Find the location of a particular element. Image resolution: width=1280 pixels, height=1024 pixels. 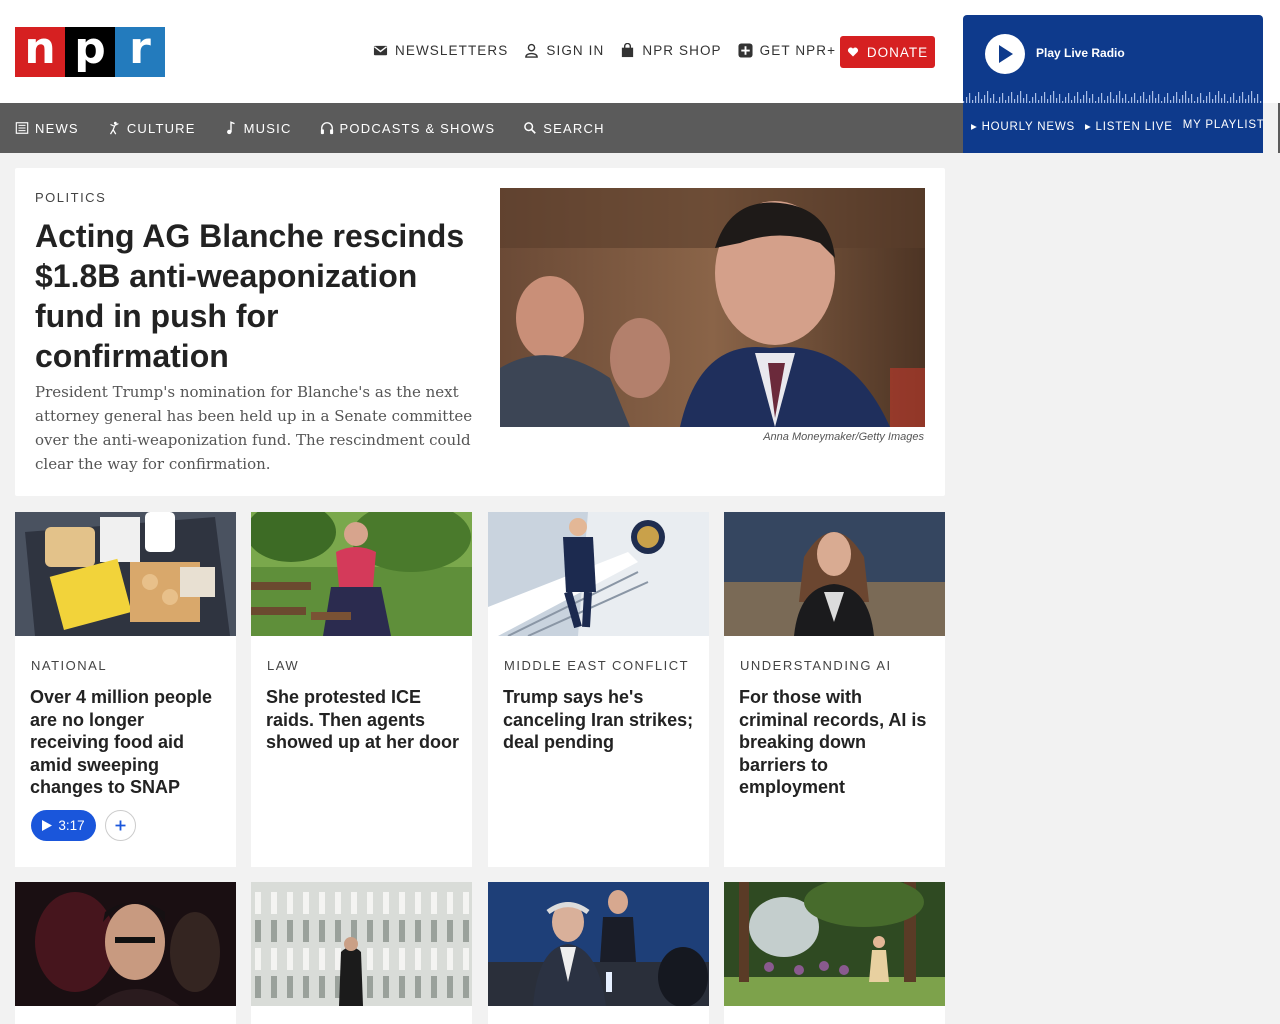

newsletters-link: NEWSLETTERS is located at coordinates (440, 50).